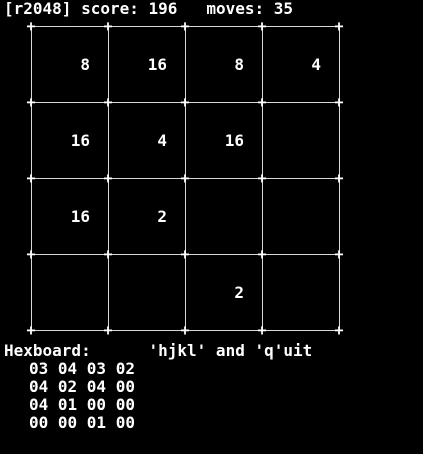 The image size is (423, 454). Describe the element at coordinates (47, 350) in the screenshot. I see `hexboard-label: Hexboard:` at that location.